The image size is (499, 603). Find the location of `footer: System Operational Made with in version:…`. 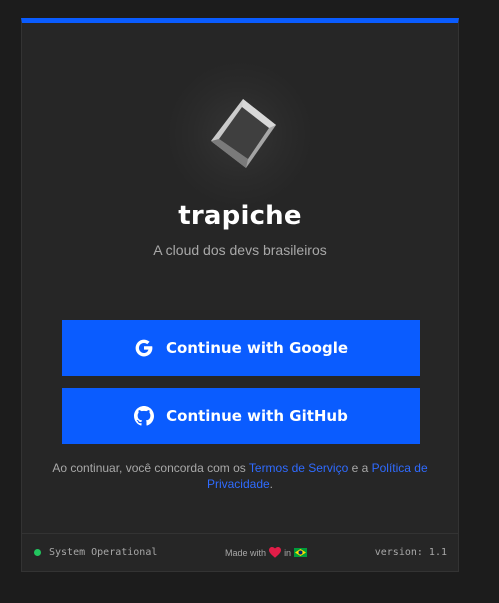

footer: System Operational Made with in version:… is located at coordinates (240, 552).